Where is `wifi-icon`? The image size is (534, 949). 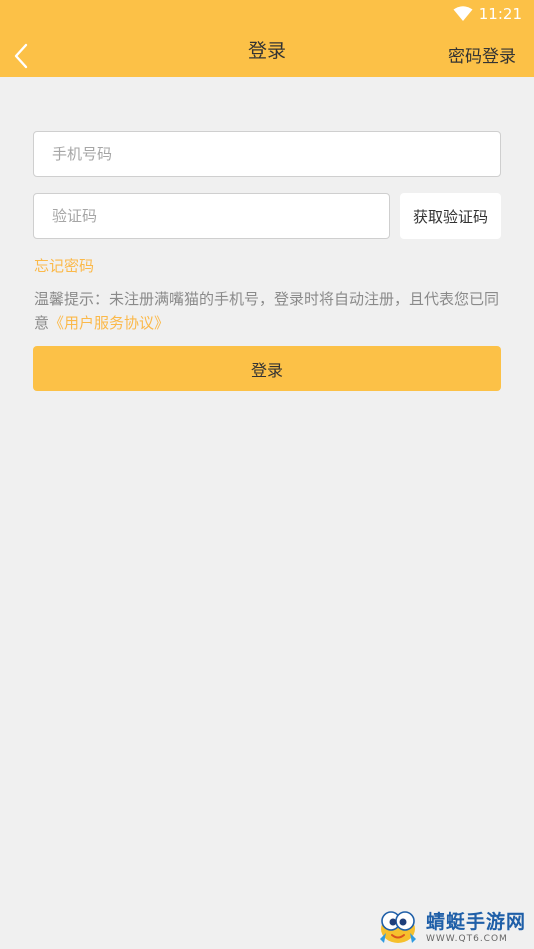 wifi-icon is located at coordinates (463, 13).